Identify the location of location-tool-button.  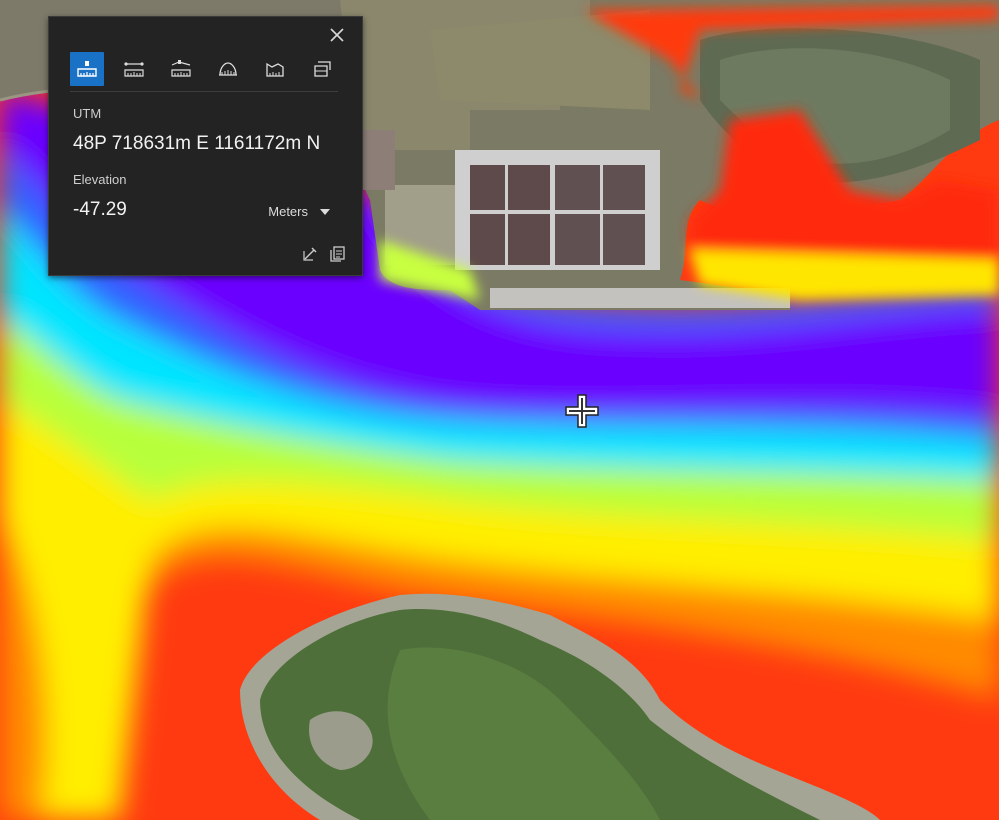
(87, 69).